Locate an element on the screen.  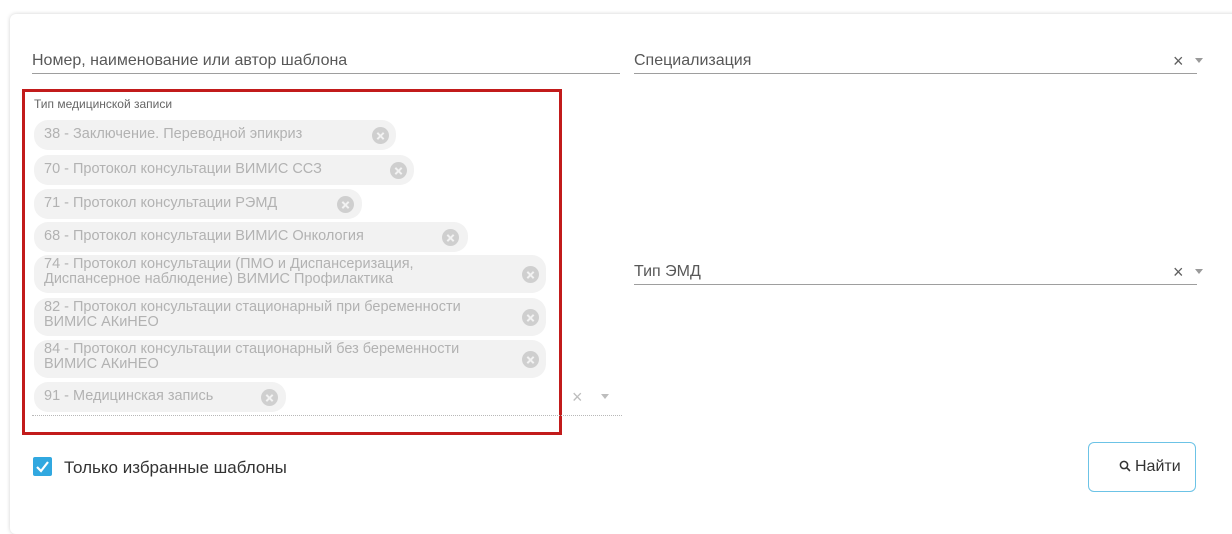
specialization-clear-icon: × is located at coordinates (1178, 61).